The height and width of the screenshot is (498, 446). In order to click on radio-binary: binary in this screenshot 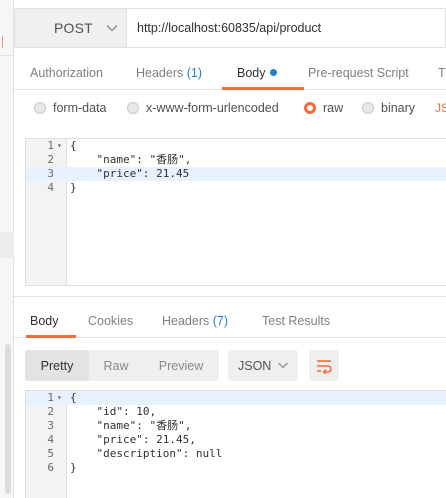, I will do `click(388, 108)`.